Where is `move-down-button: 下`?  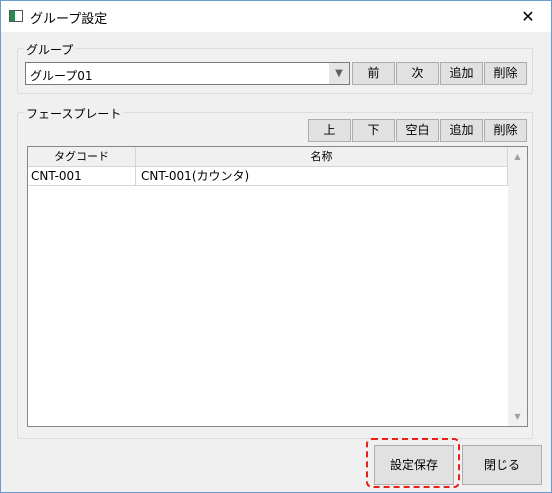
move-down-button: 下 is located at coordinates (373, 130).